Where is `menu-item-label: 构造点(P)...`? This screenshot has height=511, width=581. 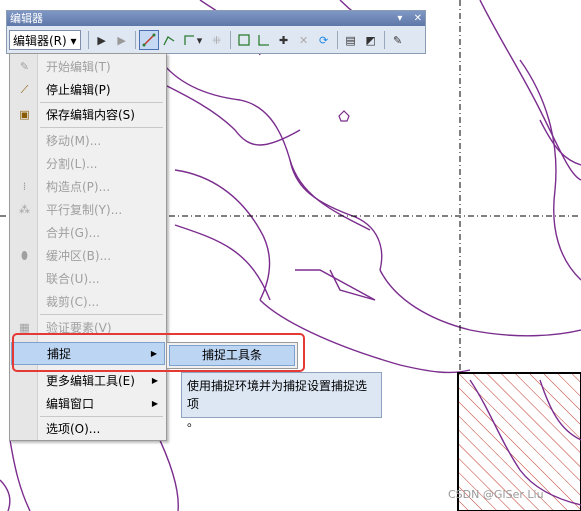
menu-item-label: 构造点(P)... is located at coordinates (78, 187).